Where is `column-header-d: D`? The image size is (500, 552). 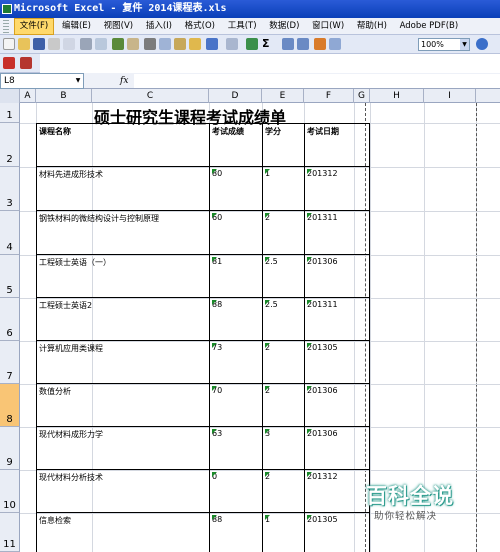
column-header-d: D is located at coordinates (235, 96).